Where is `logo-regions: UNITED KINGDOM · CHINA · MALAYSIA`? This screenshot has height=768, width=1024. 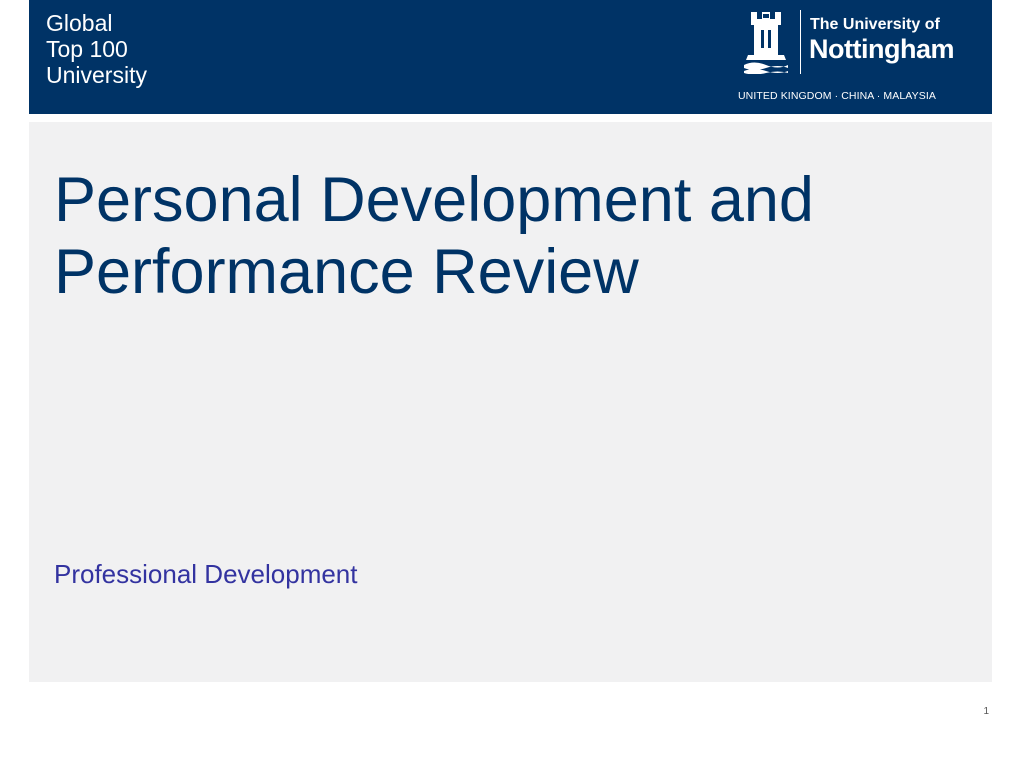 logo-regions: UNITED KINGDOM · CHINA · MALAYSIA is located at coordinates (837, 96).